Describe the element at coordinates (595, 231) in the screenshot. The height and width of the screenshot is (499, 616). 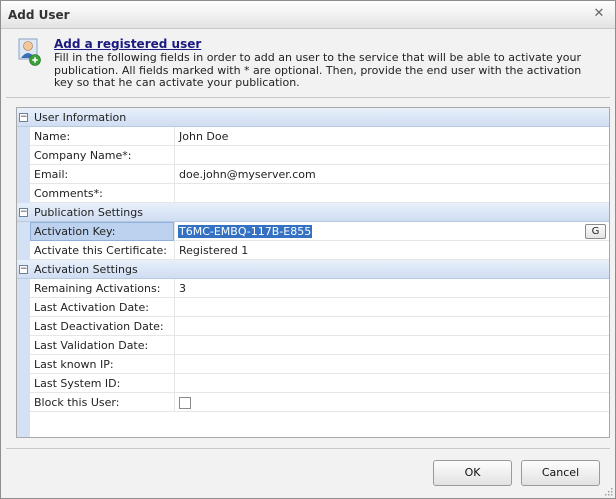
I see `generate-key-button: G` at that location.